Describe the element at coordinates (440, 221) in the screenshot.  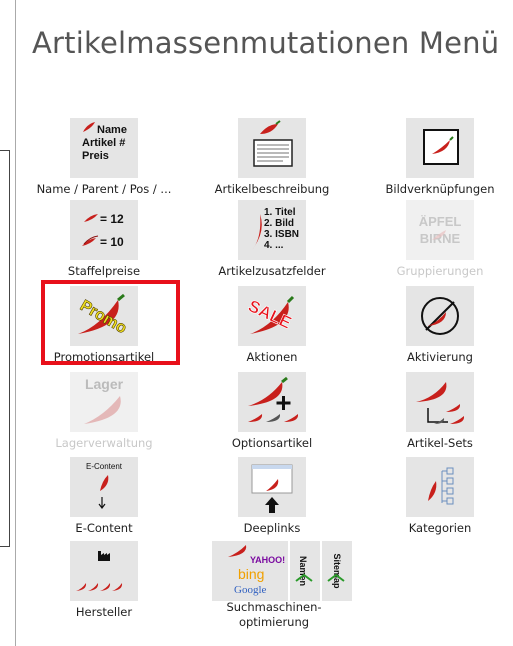
I see `svg-text: ÄPFEL` at that location.